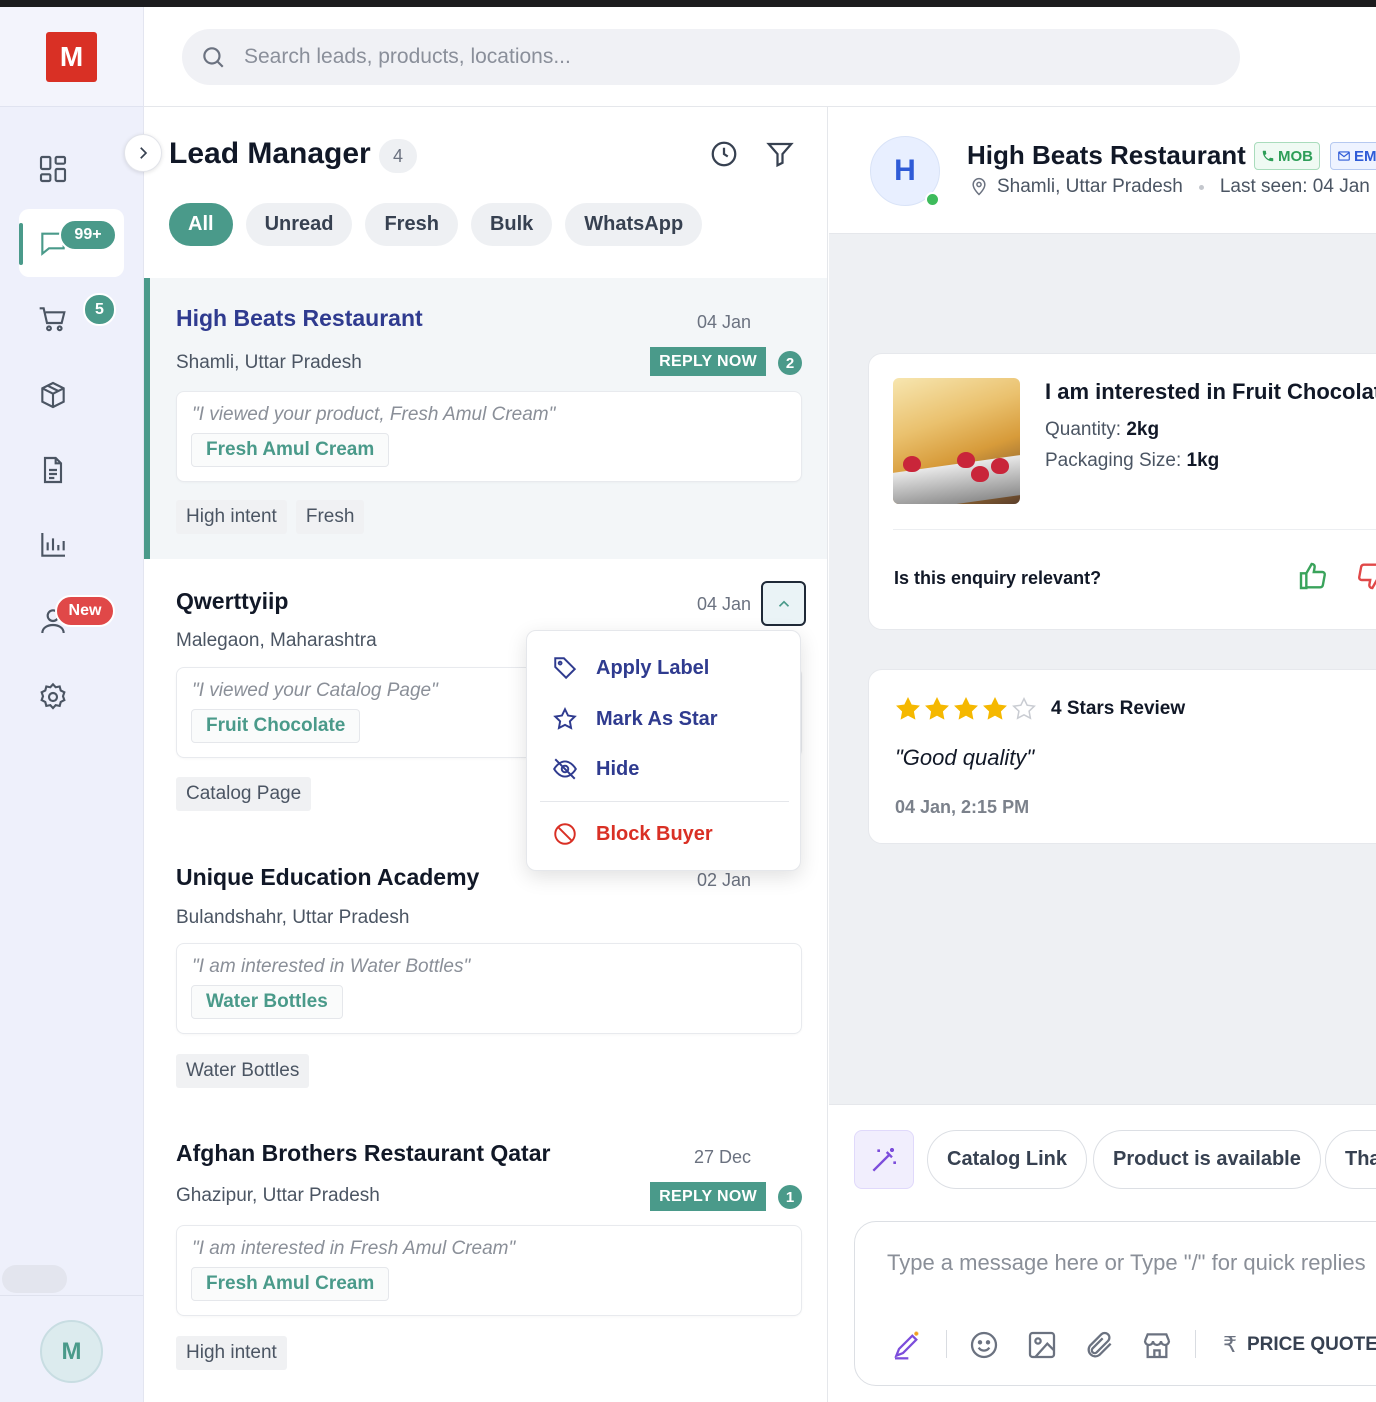  What do you see at coordinates (1106, 155) in the screenshot?
I see `buyer-name: High Beats Restaurant` at bounding box center [1106, 155].